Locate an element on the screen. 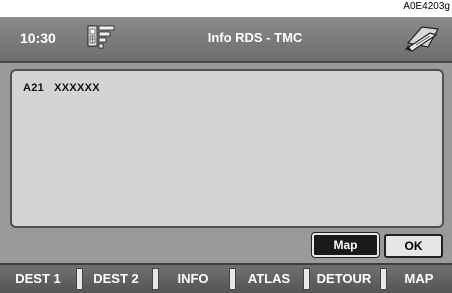  phone-signal-icon is located at coordinates (101, 37).